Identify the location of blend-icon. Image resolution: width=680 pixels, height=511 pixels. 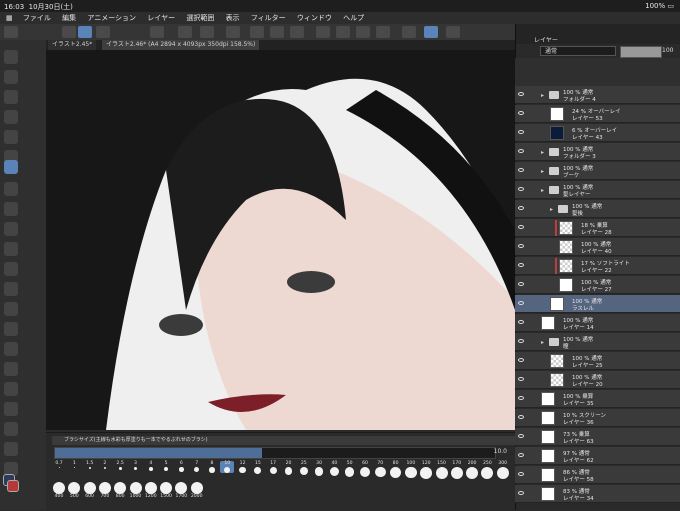
(11, 289).